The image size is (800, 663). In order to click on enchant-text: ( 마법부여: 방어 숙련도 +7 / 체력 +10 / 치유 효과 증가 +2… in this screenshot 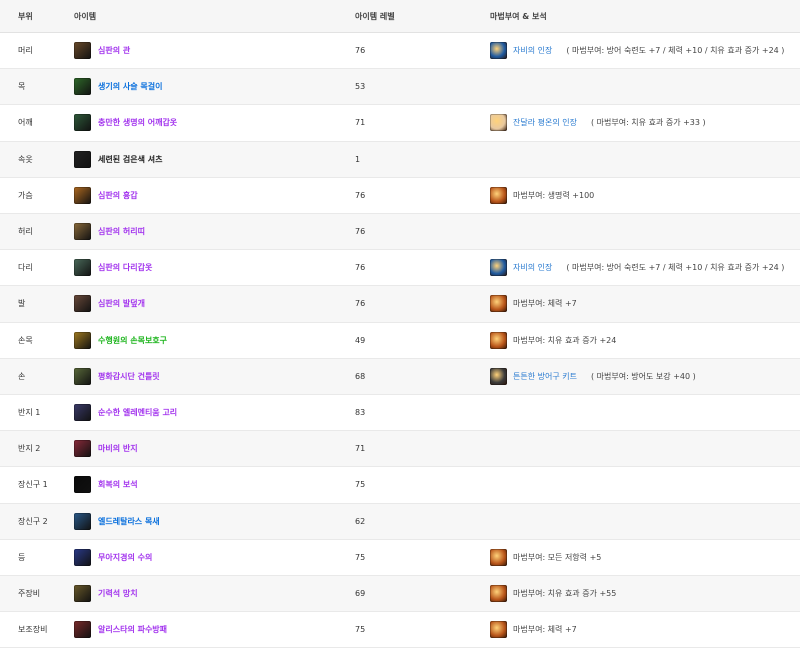, I will do `click(675, 51)`.